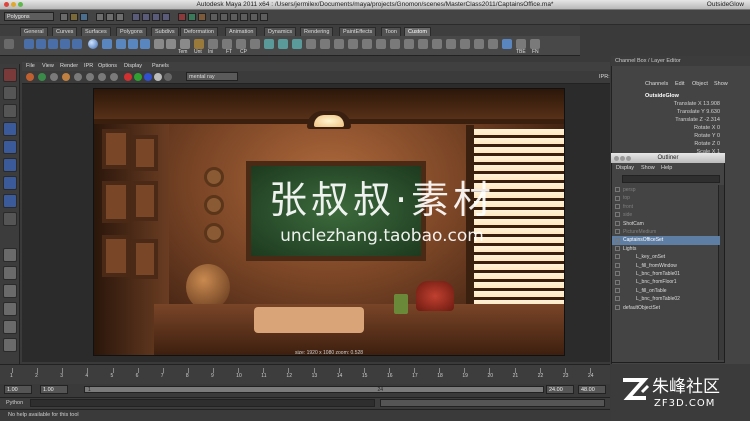 The height and width of the screenshot is (421, 750). What do you see at coordinates (10, 309) in the screenshot?
I see `layout-graph-icon` at bounding box center [10, 309].